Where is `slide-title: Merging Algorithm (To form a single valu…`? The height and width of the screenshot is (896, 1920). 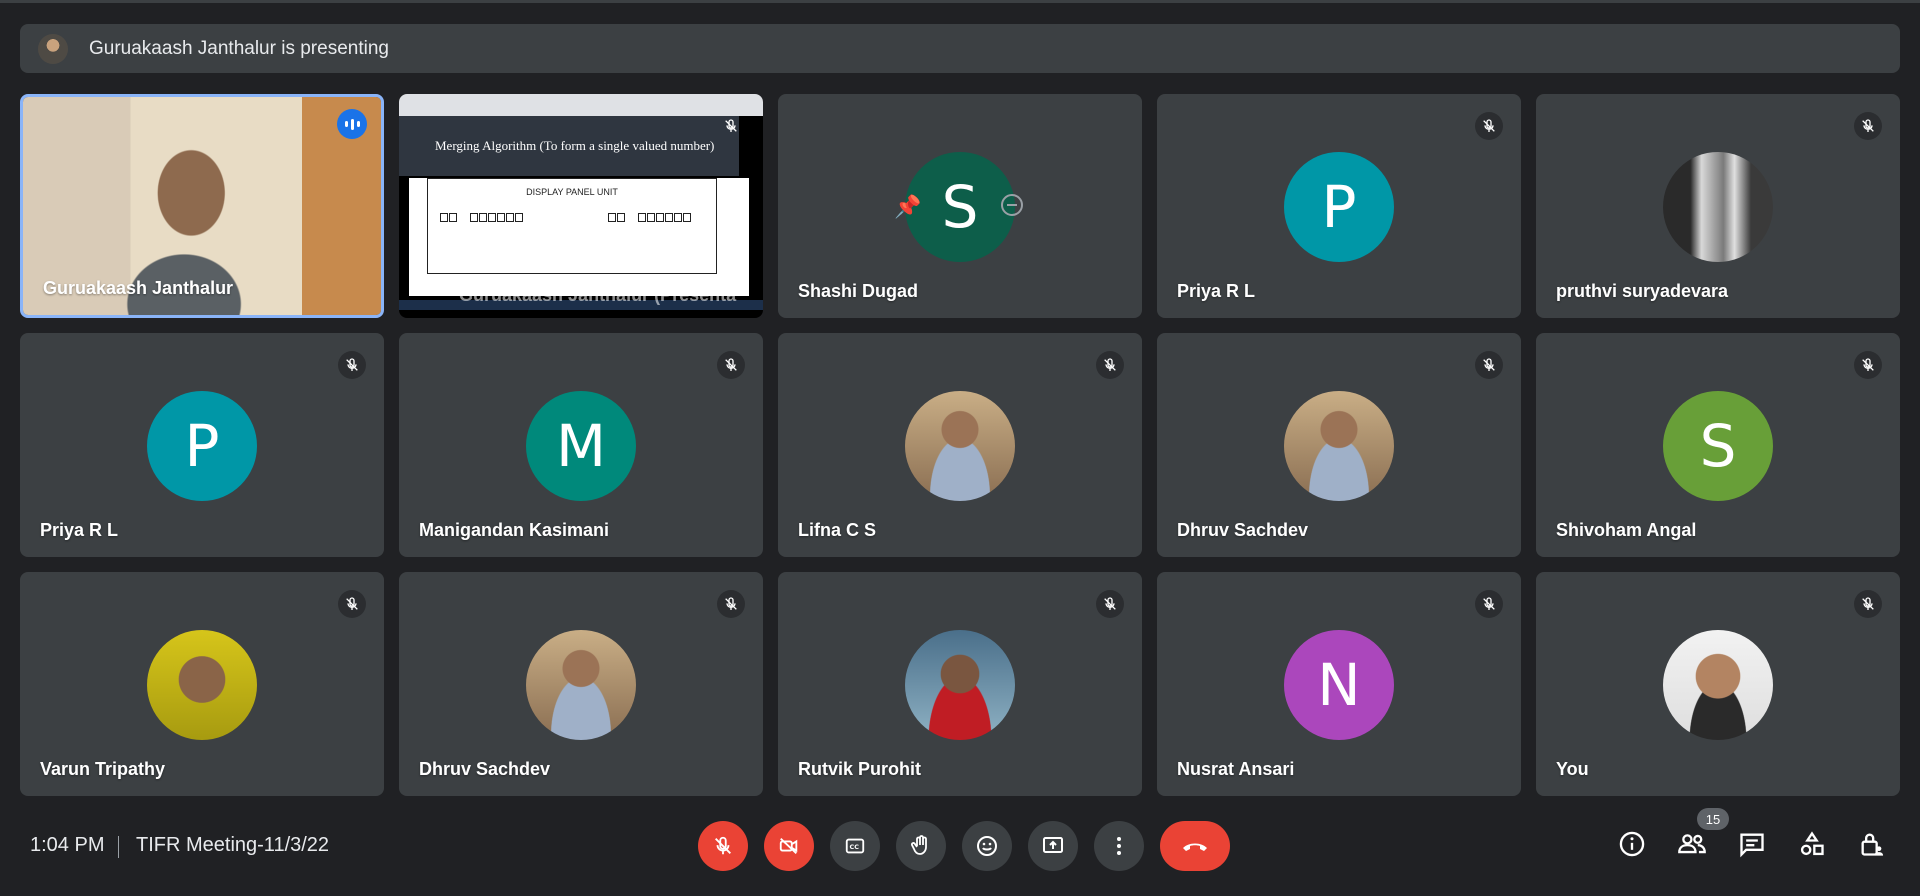 slide-title: Merging Algorithm (To form a single valu… is located at coordinates (569, 146).